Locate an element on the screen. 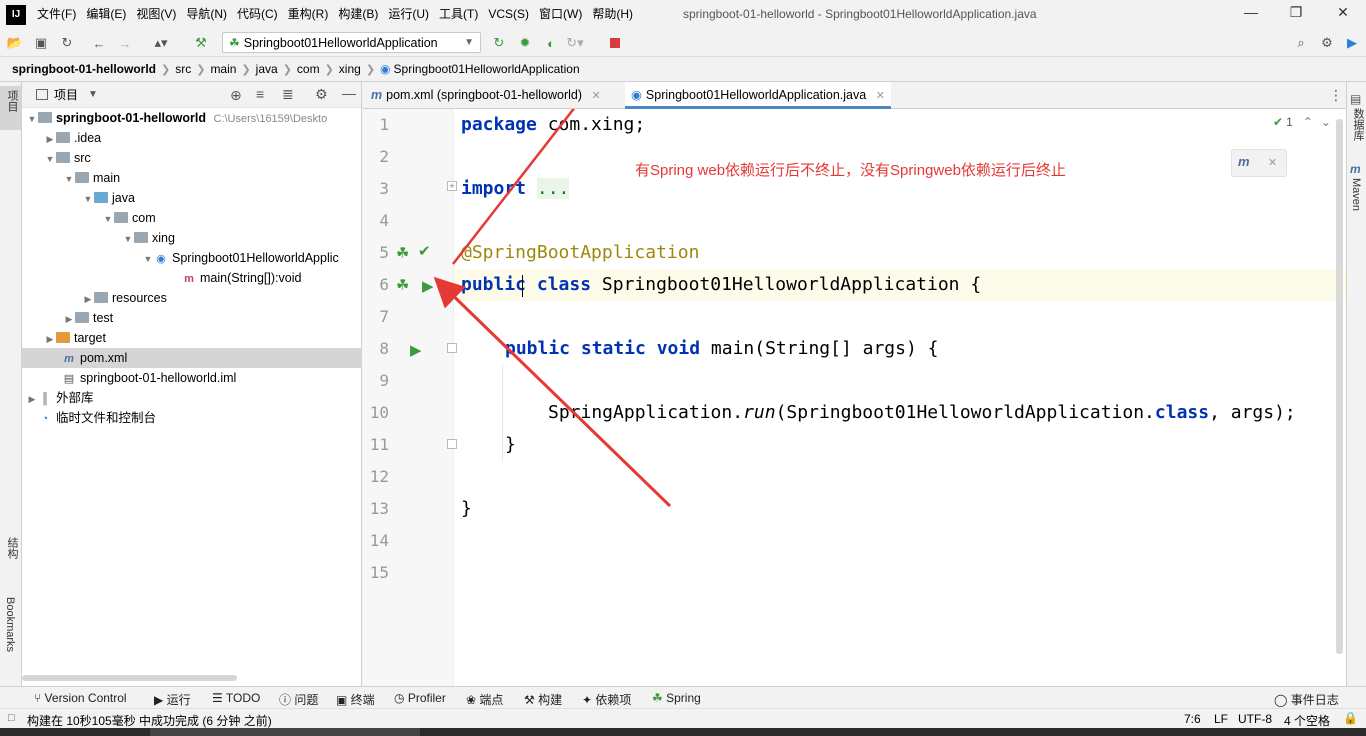  tool-problems: ⓘ 问题 is located at coordinates (298, 699).